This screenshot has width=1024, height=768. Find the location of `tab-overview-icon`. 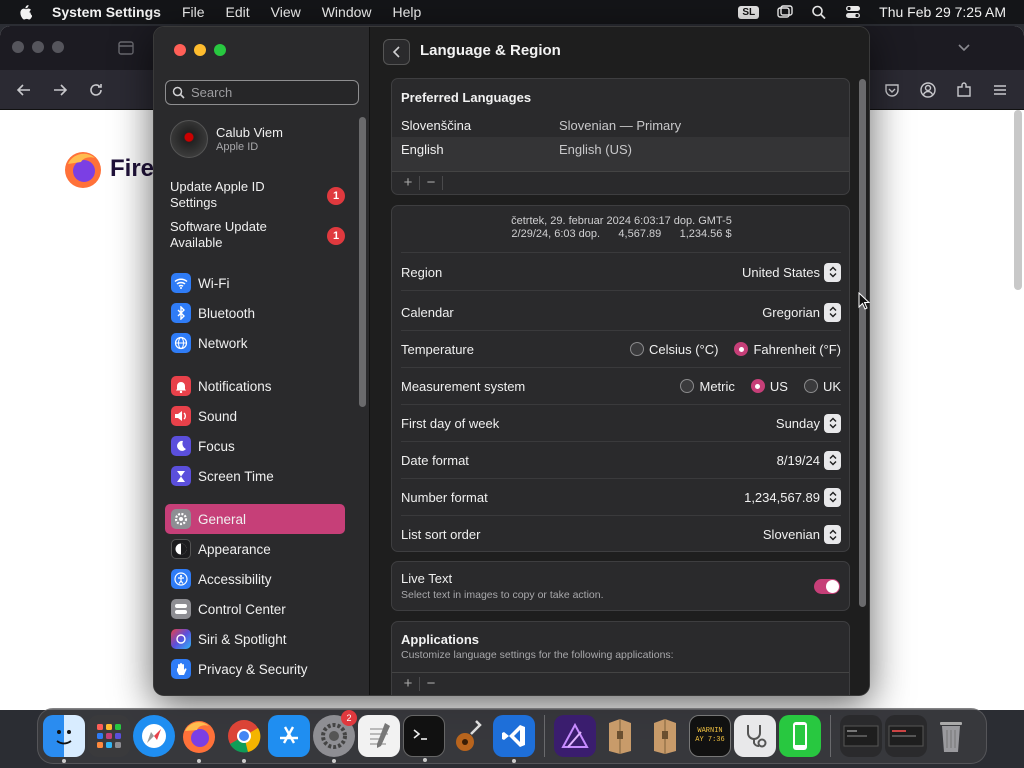

tab-overview-icon is located at coordinates (126, 48).